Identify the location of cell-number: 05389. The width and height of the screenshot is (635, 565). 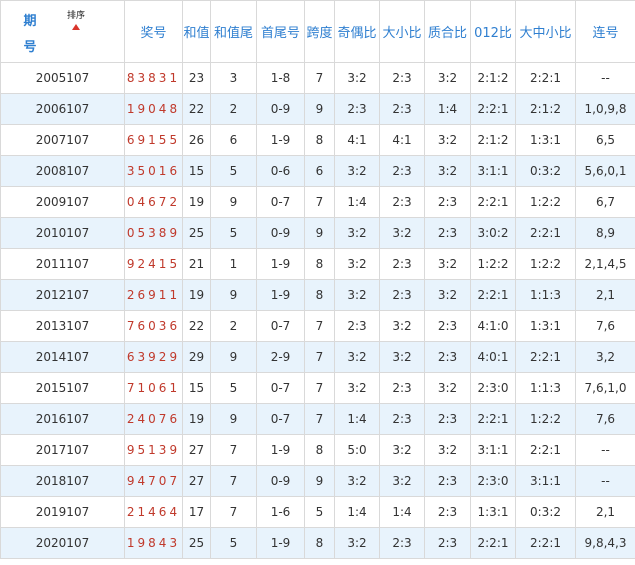
(153, 233).